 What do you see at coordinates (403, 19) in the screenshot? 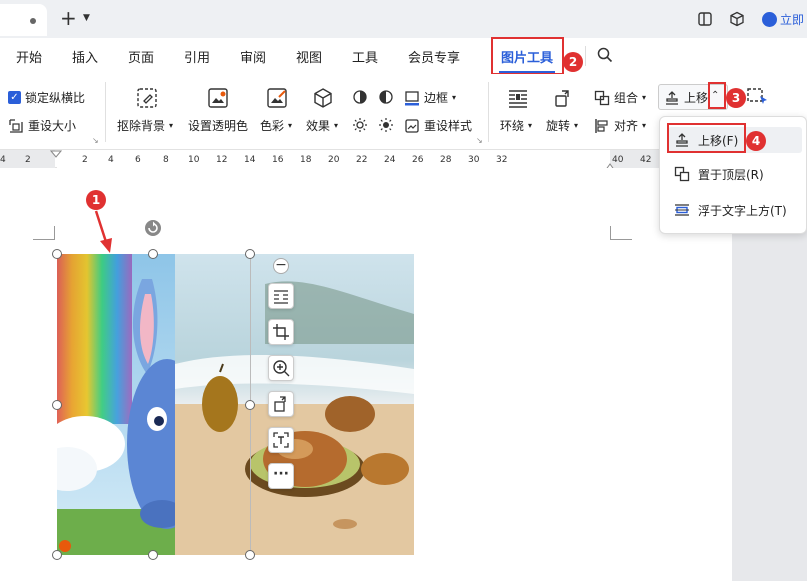
I see `title-bar: + ▼ 立即` at bounding box center [403, 19].